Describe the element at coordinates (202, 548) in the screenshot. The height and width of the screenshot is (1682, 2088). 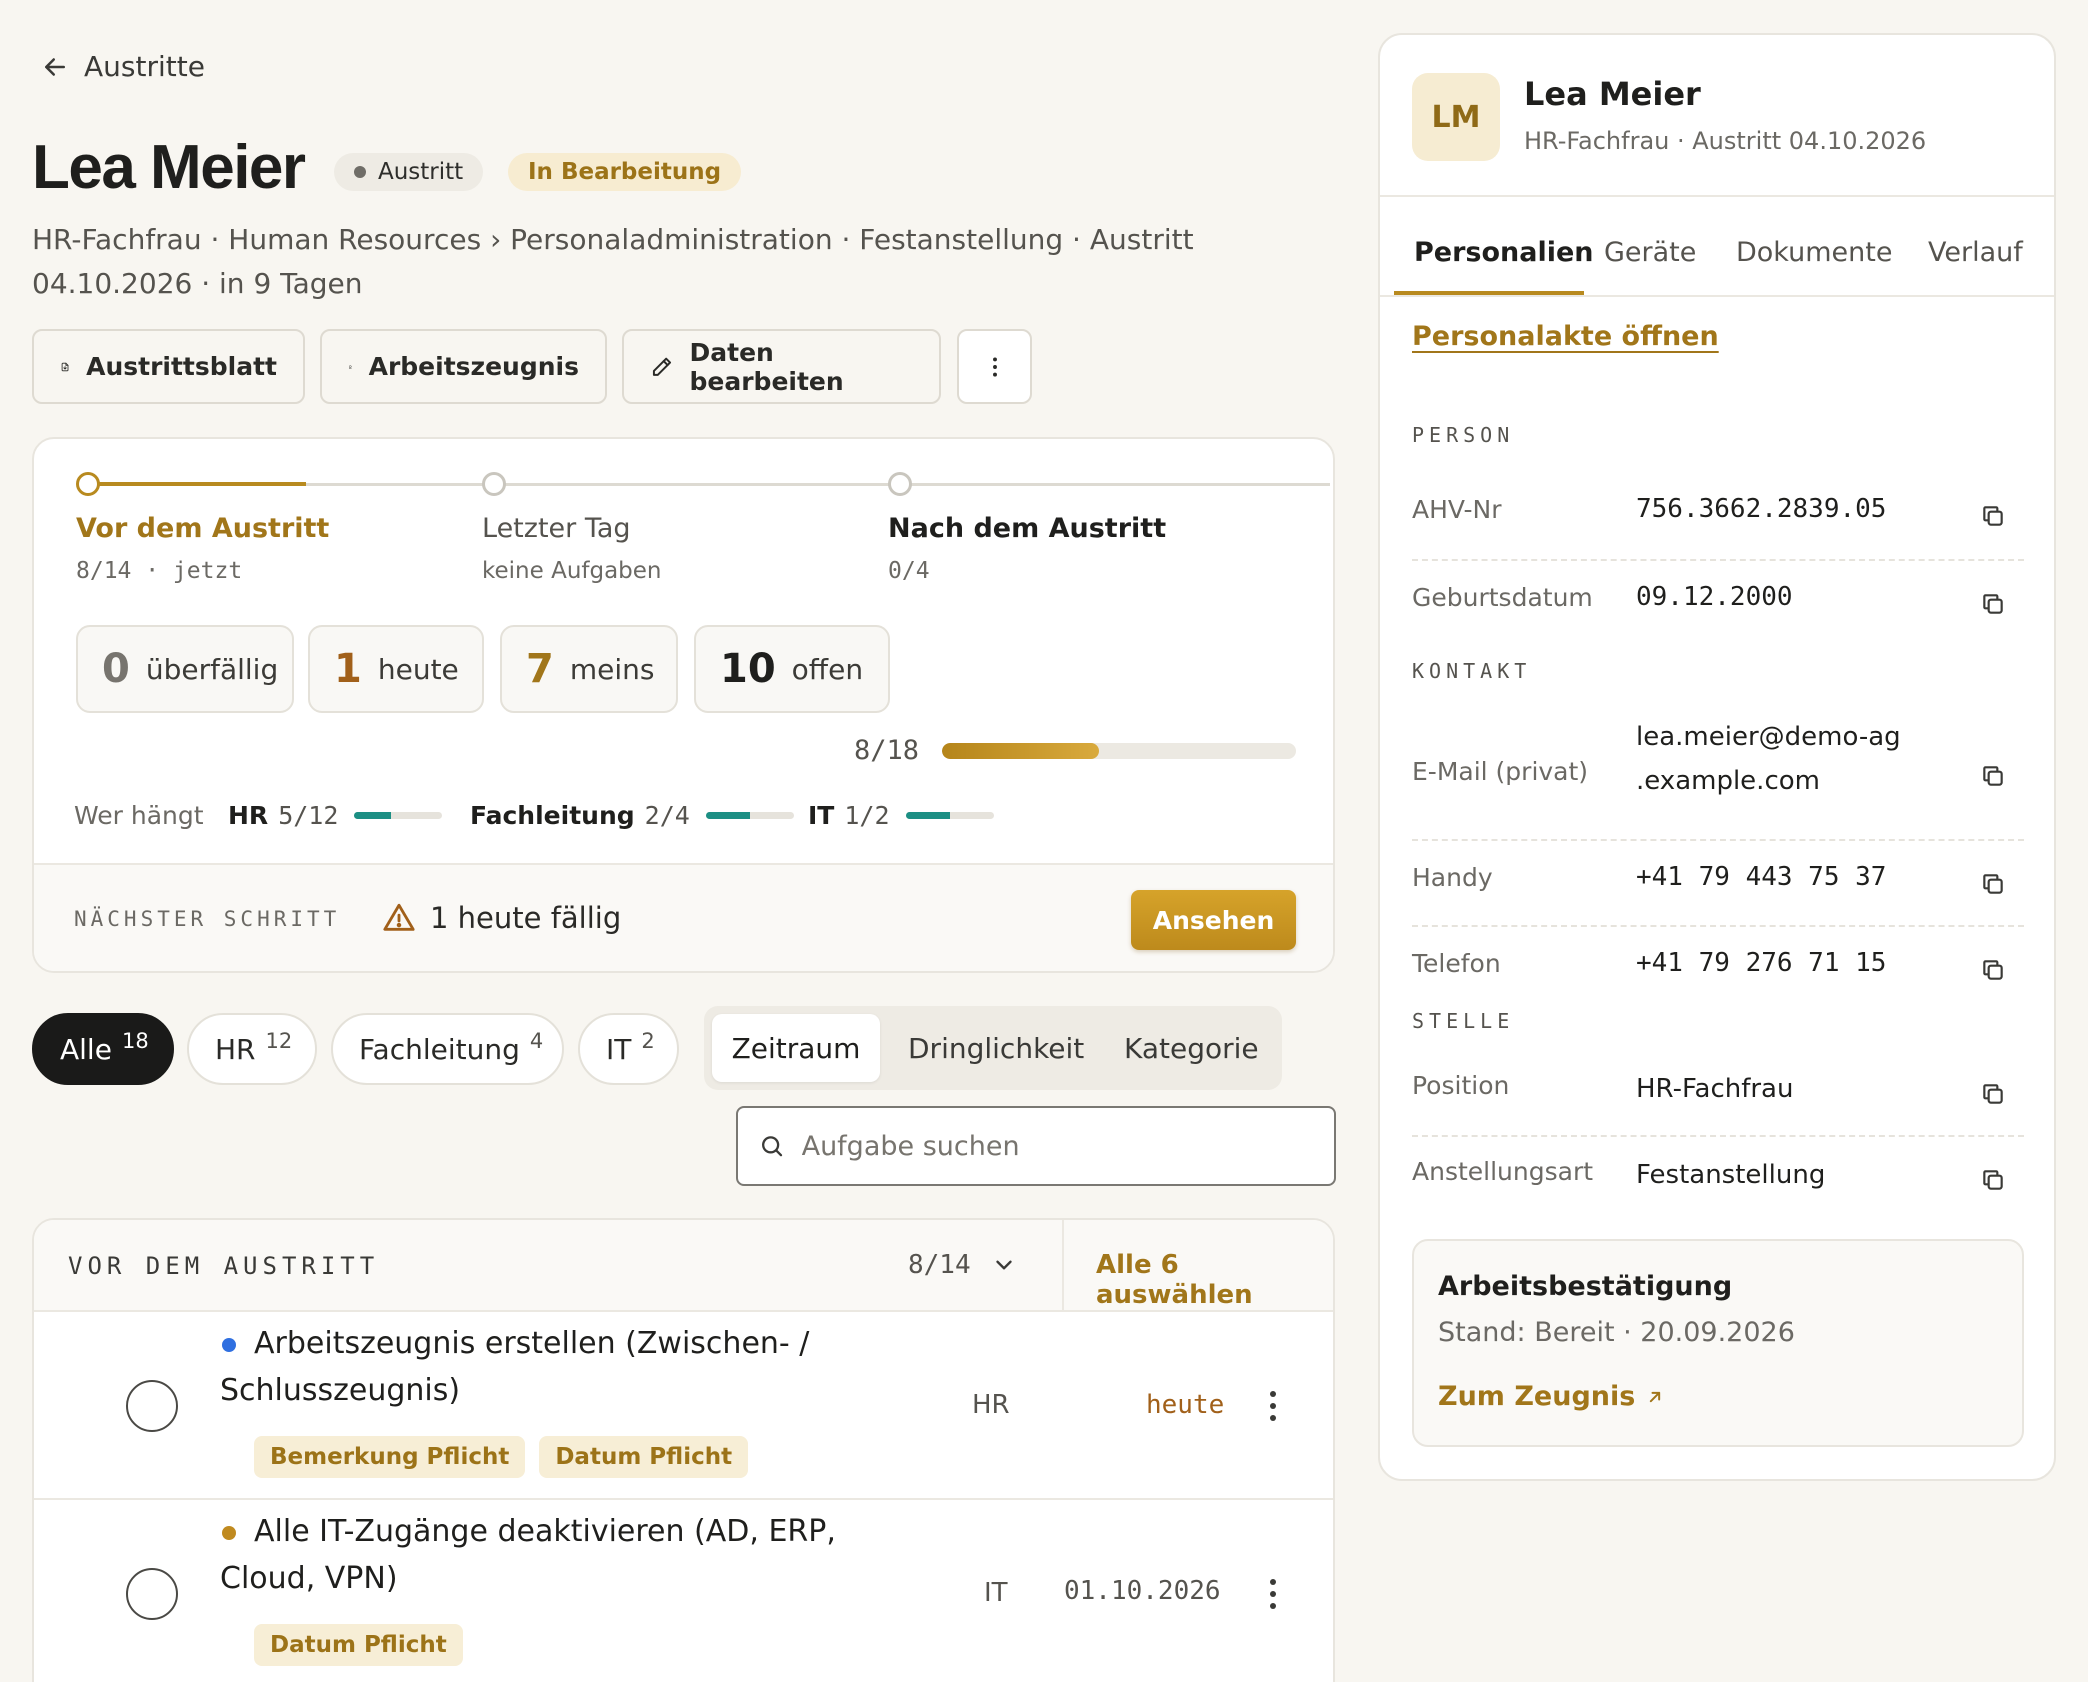
I see `phase-vor: Vor dem Austritt 8/14 · jetzt` at that location.